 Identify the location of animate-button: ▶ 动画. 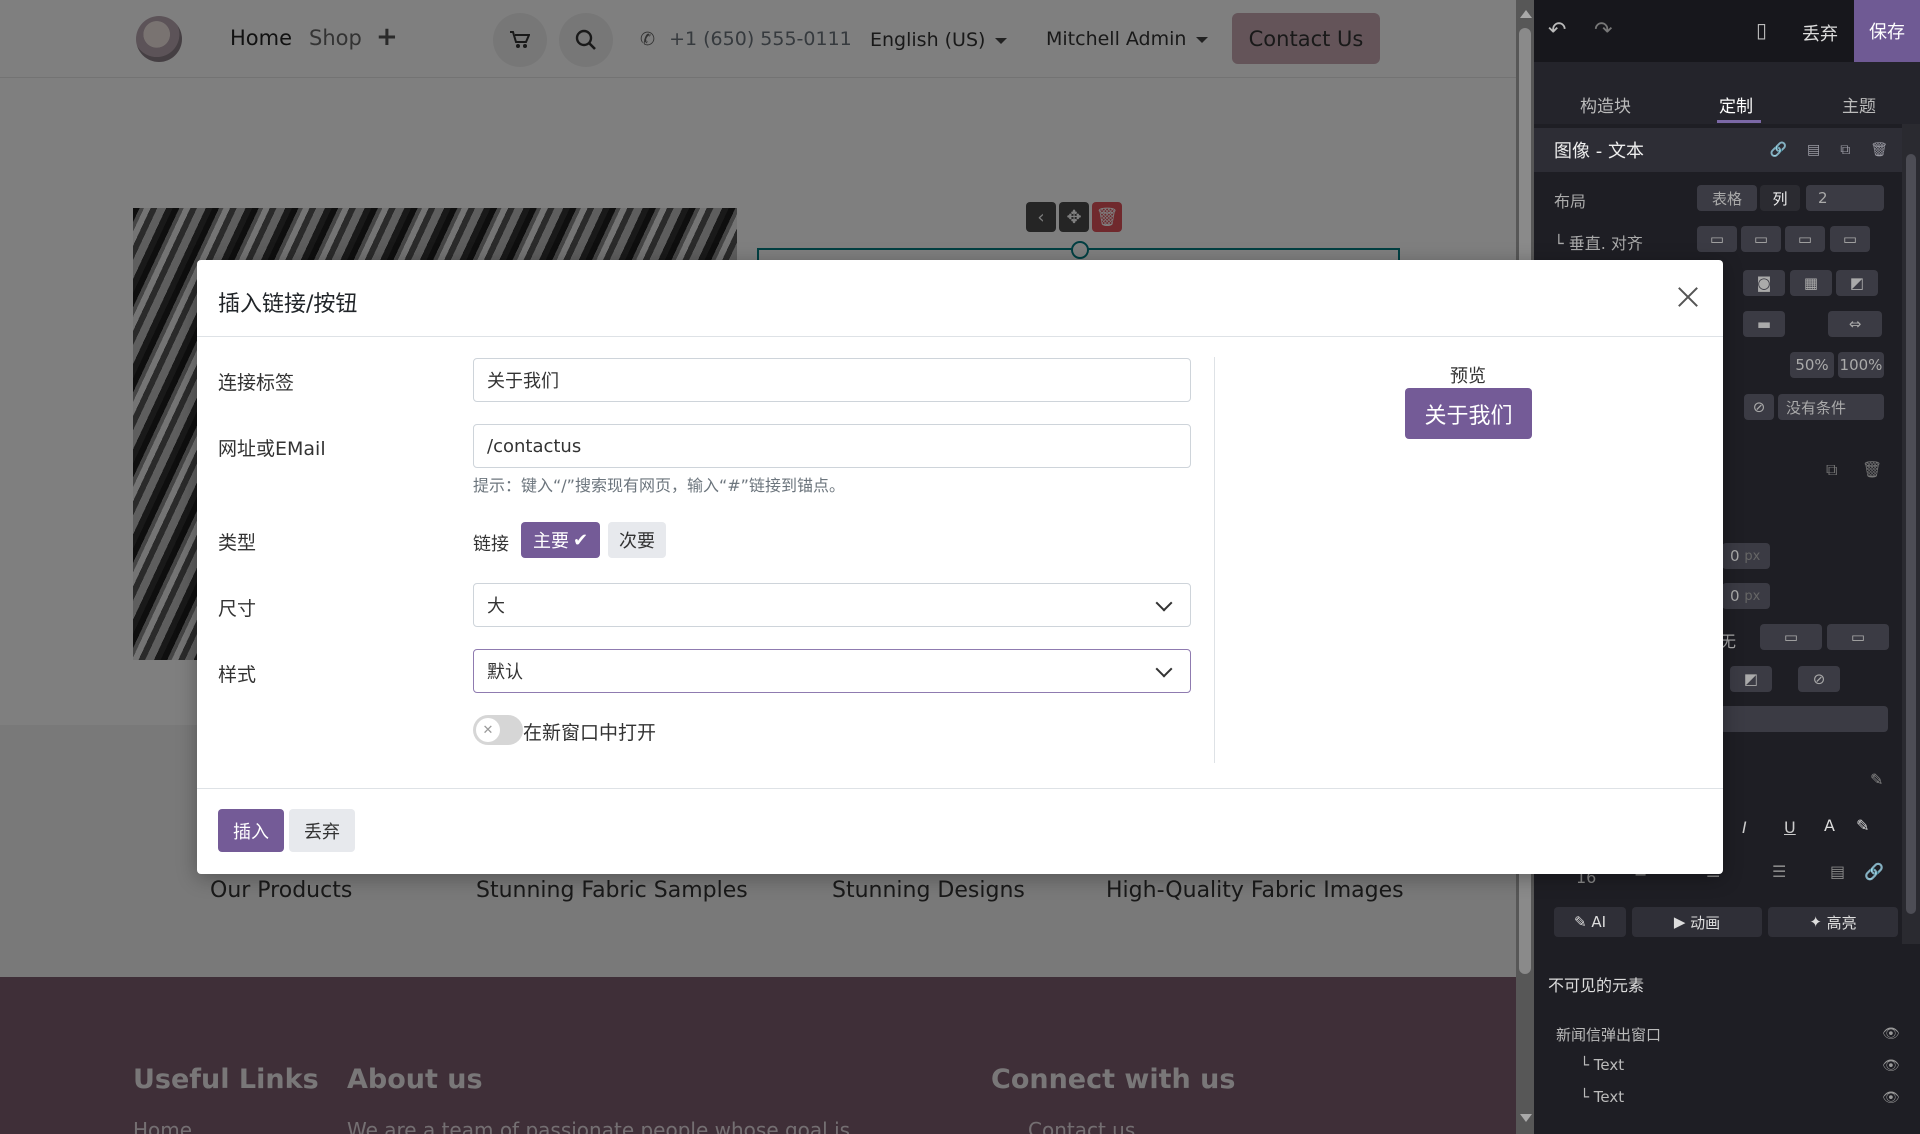
(1697, 922).